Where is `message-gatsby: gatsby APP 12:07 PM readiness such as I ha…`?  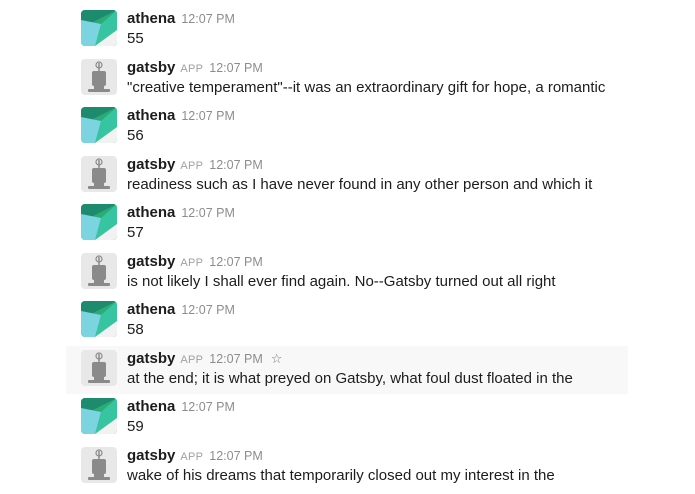 message-gatsby: gatsby APP 12:07 PM readiness such as I ha… is located at coordinates (347, 176).